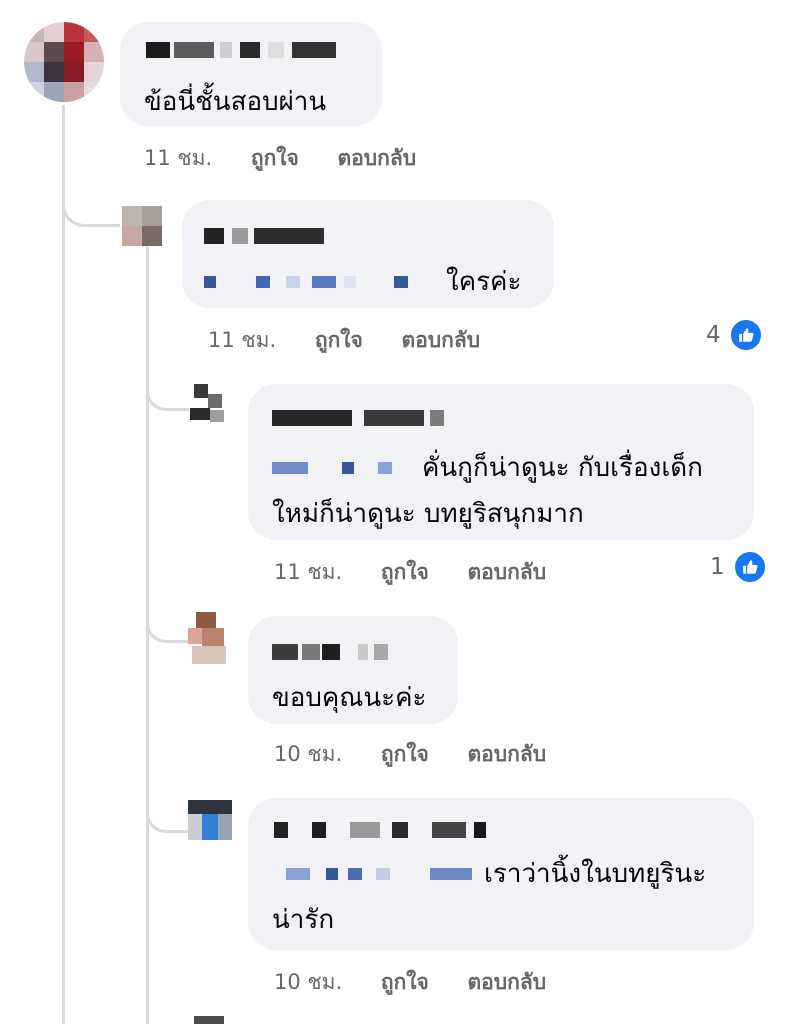  I want to click on comment-text: ขอบคุณนะค่ะ, so click(349, 698).